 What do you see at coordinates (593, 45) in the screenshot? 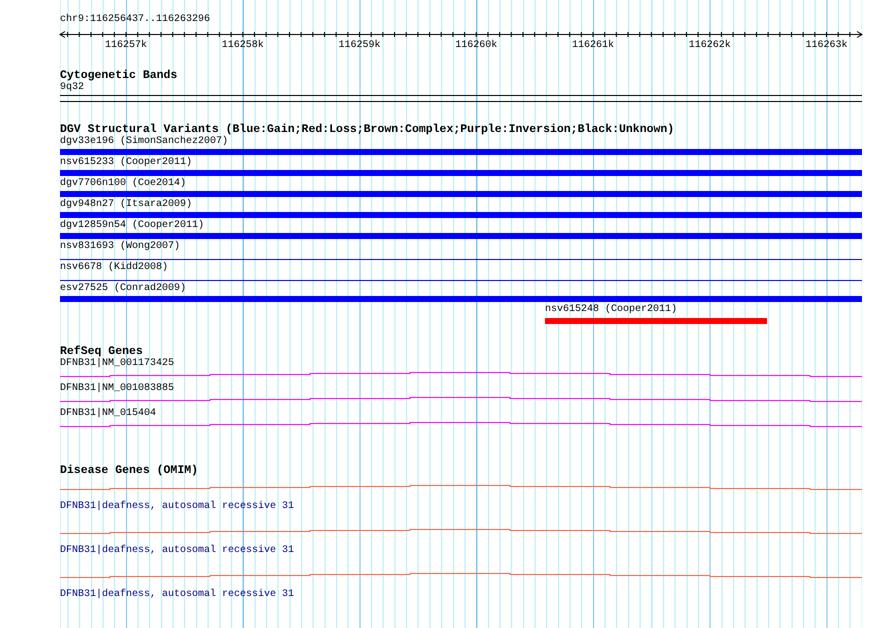
I see `tick-label: 116261k` at bounding box center [593, 45].